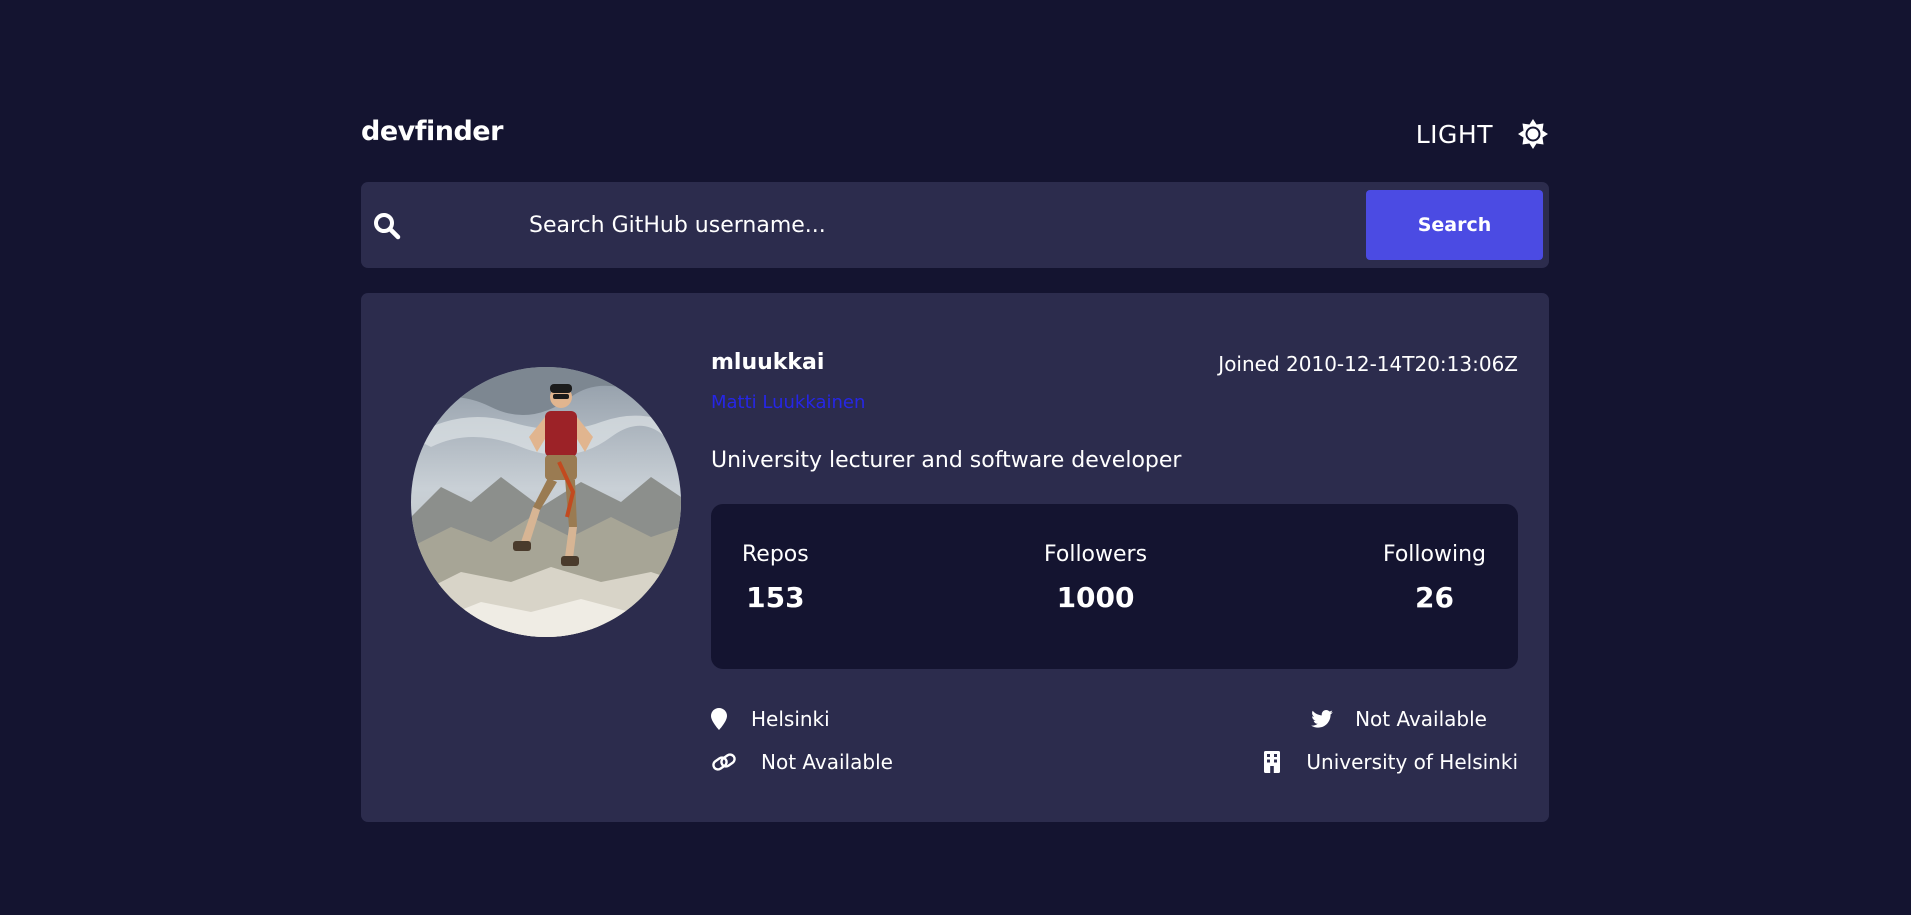 The width and height of the screenshot is (1911, 915). What do you see at coordinates (775, 578) in the screenshot?
I see `stat-repos: Repos 153` at bounding box center [775, 578].